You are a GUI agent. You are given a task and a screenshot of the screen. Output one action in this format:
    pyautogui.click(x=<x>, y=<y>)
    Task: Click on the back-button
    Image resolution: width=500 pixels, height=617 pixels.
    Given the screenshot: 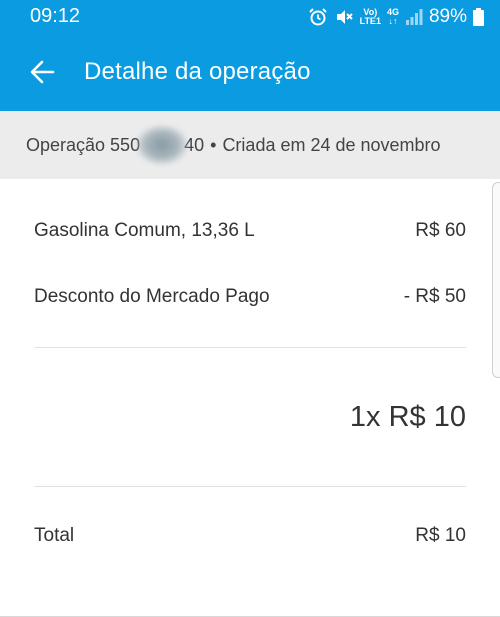 What is the action you would take?
    pyautogui.click(x=42, y=72)
    